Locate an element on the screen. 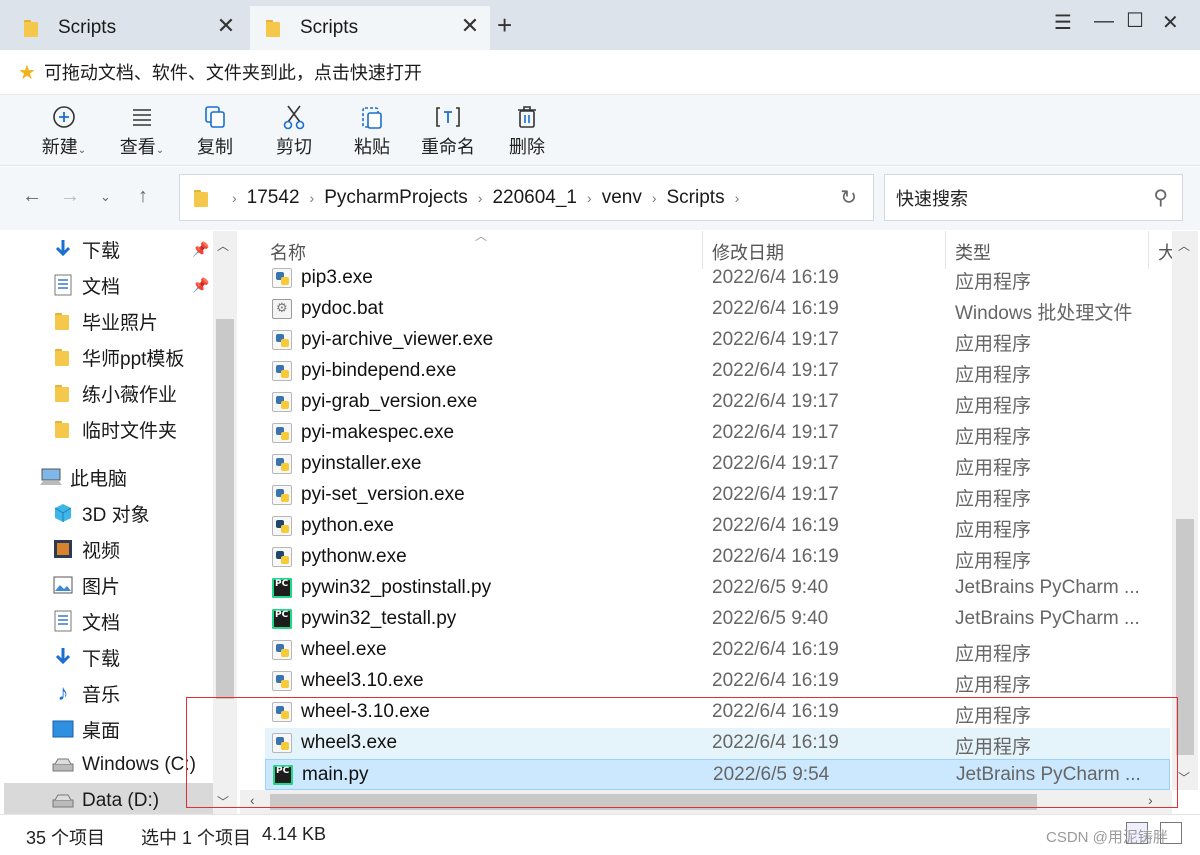 Image resolution: width=1200 pixels, height=855 pixels. nav-item-music: ♪ 音乐 is located at coordinates (146, 693).